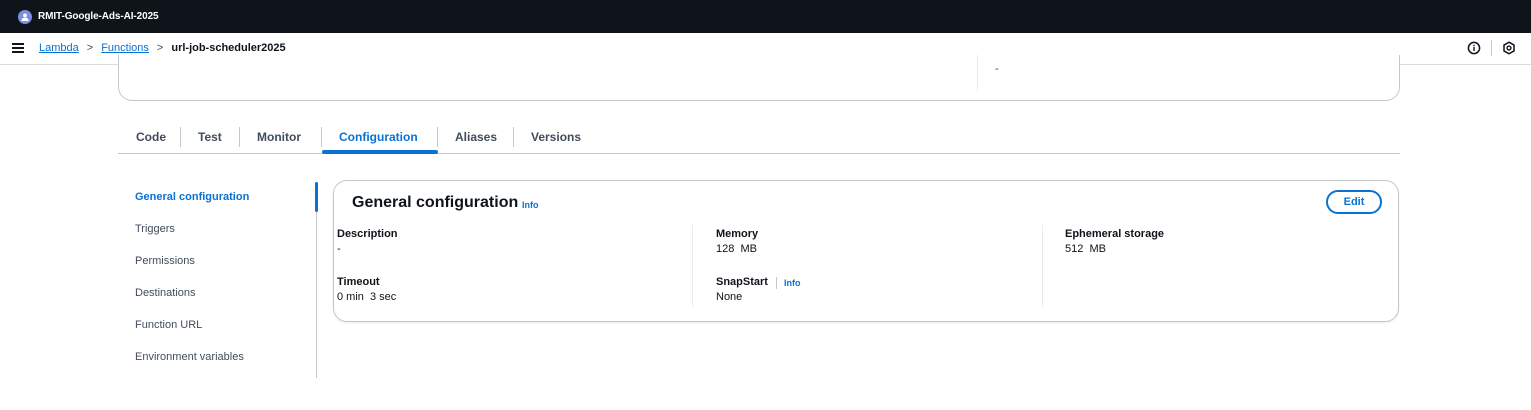  I want to click on snapstart-label: SnapStart, so click(742, 282).